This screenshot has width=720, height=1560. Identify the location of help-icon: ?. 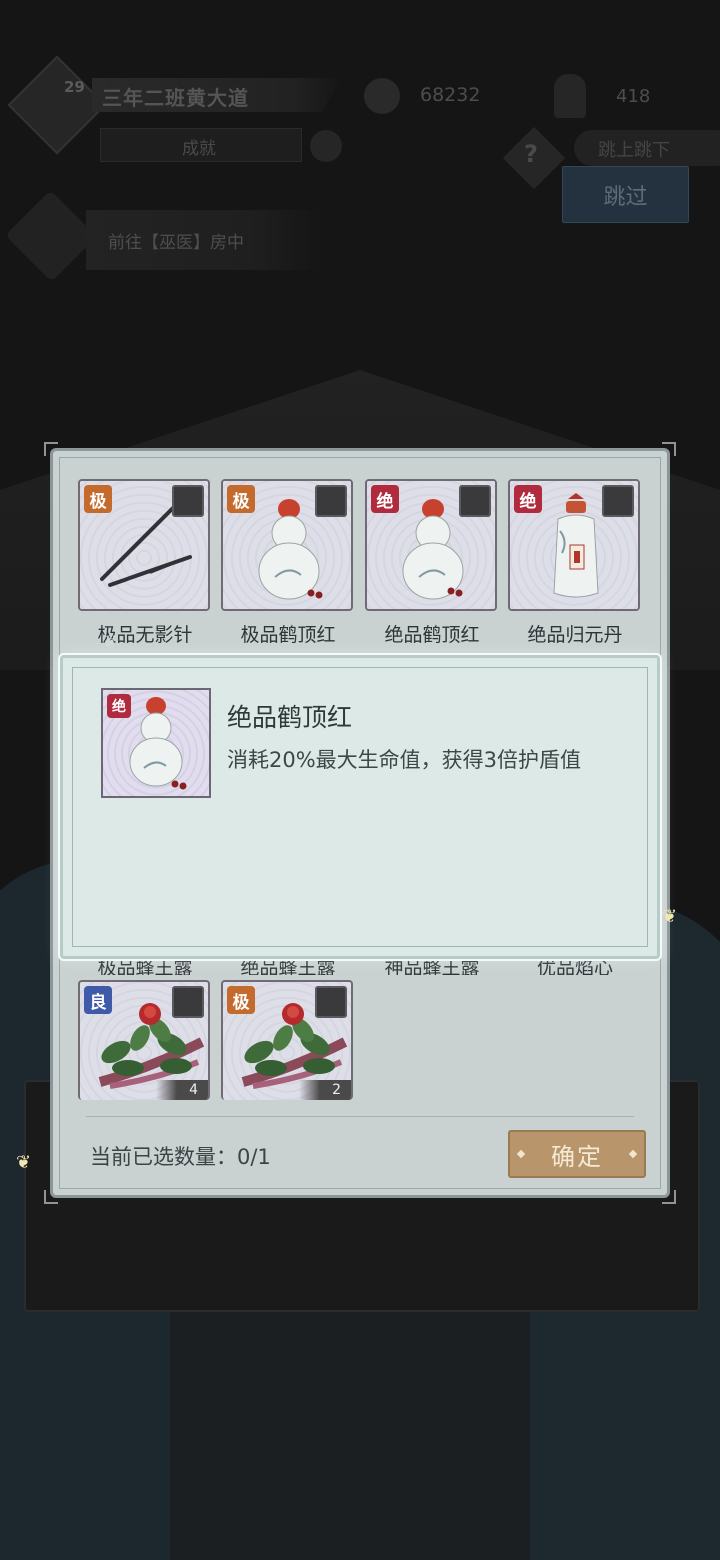
(531, 154).